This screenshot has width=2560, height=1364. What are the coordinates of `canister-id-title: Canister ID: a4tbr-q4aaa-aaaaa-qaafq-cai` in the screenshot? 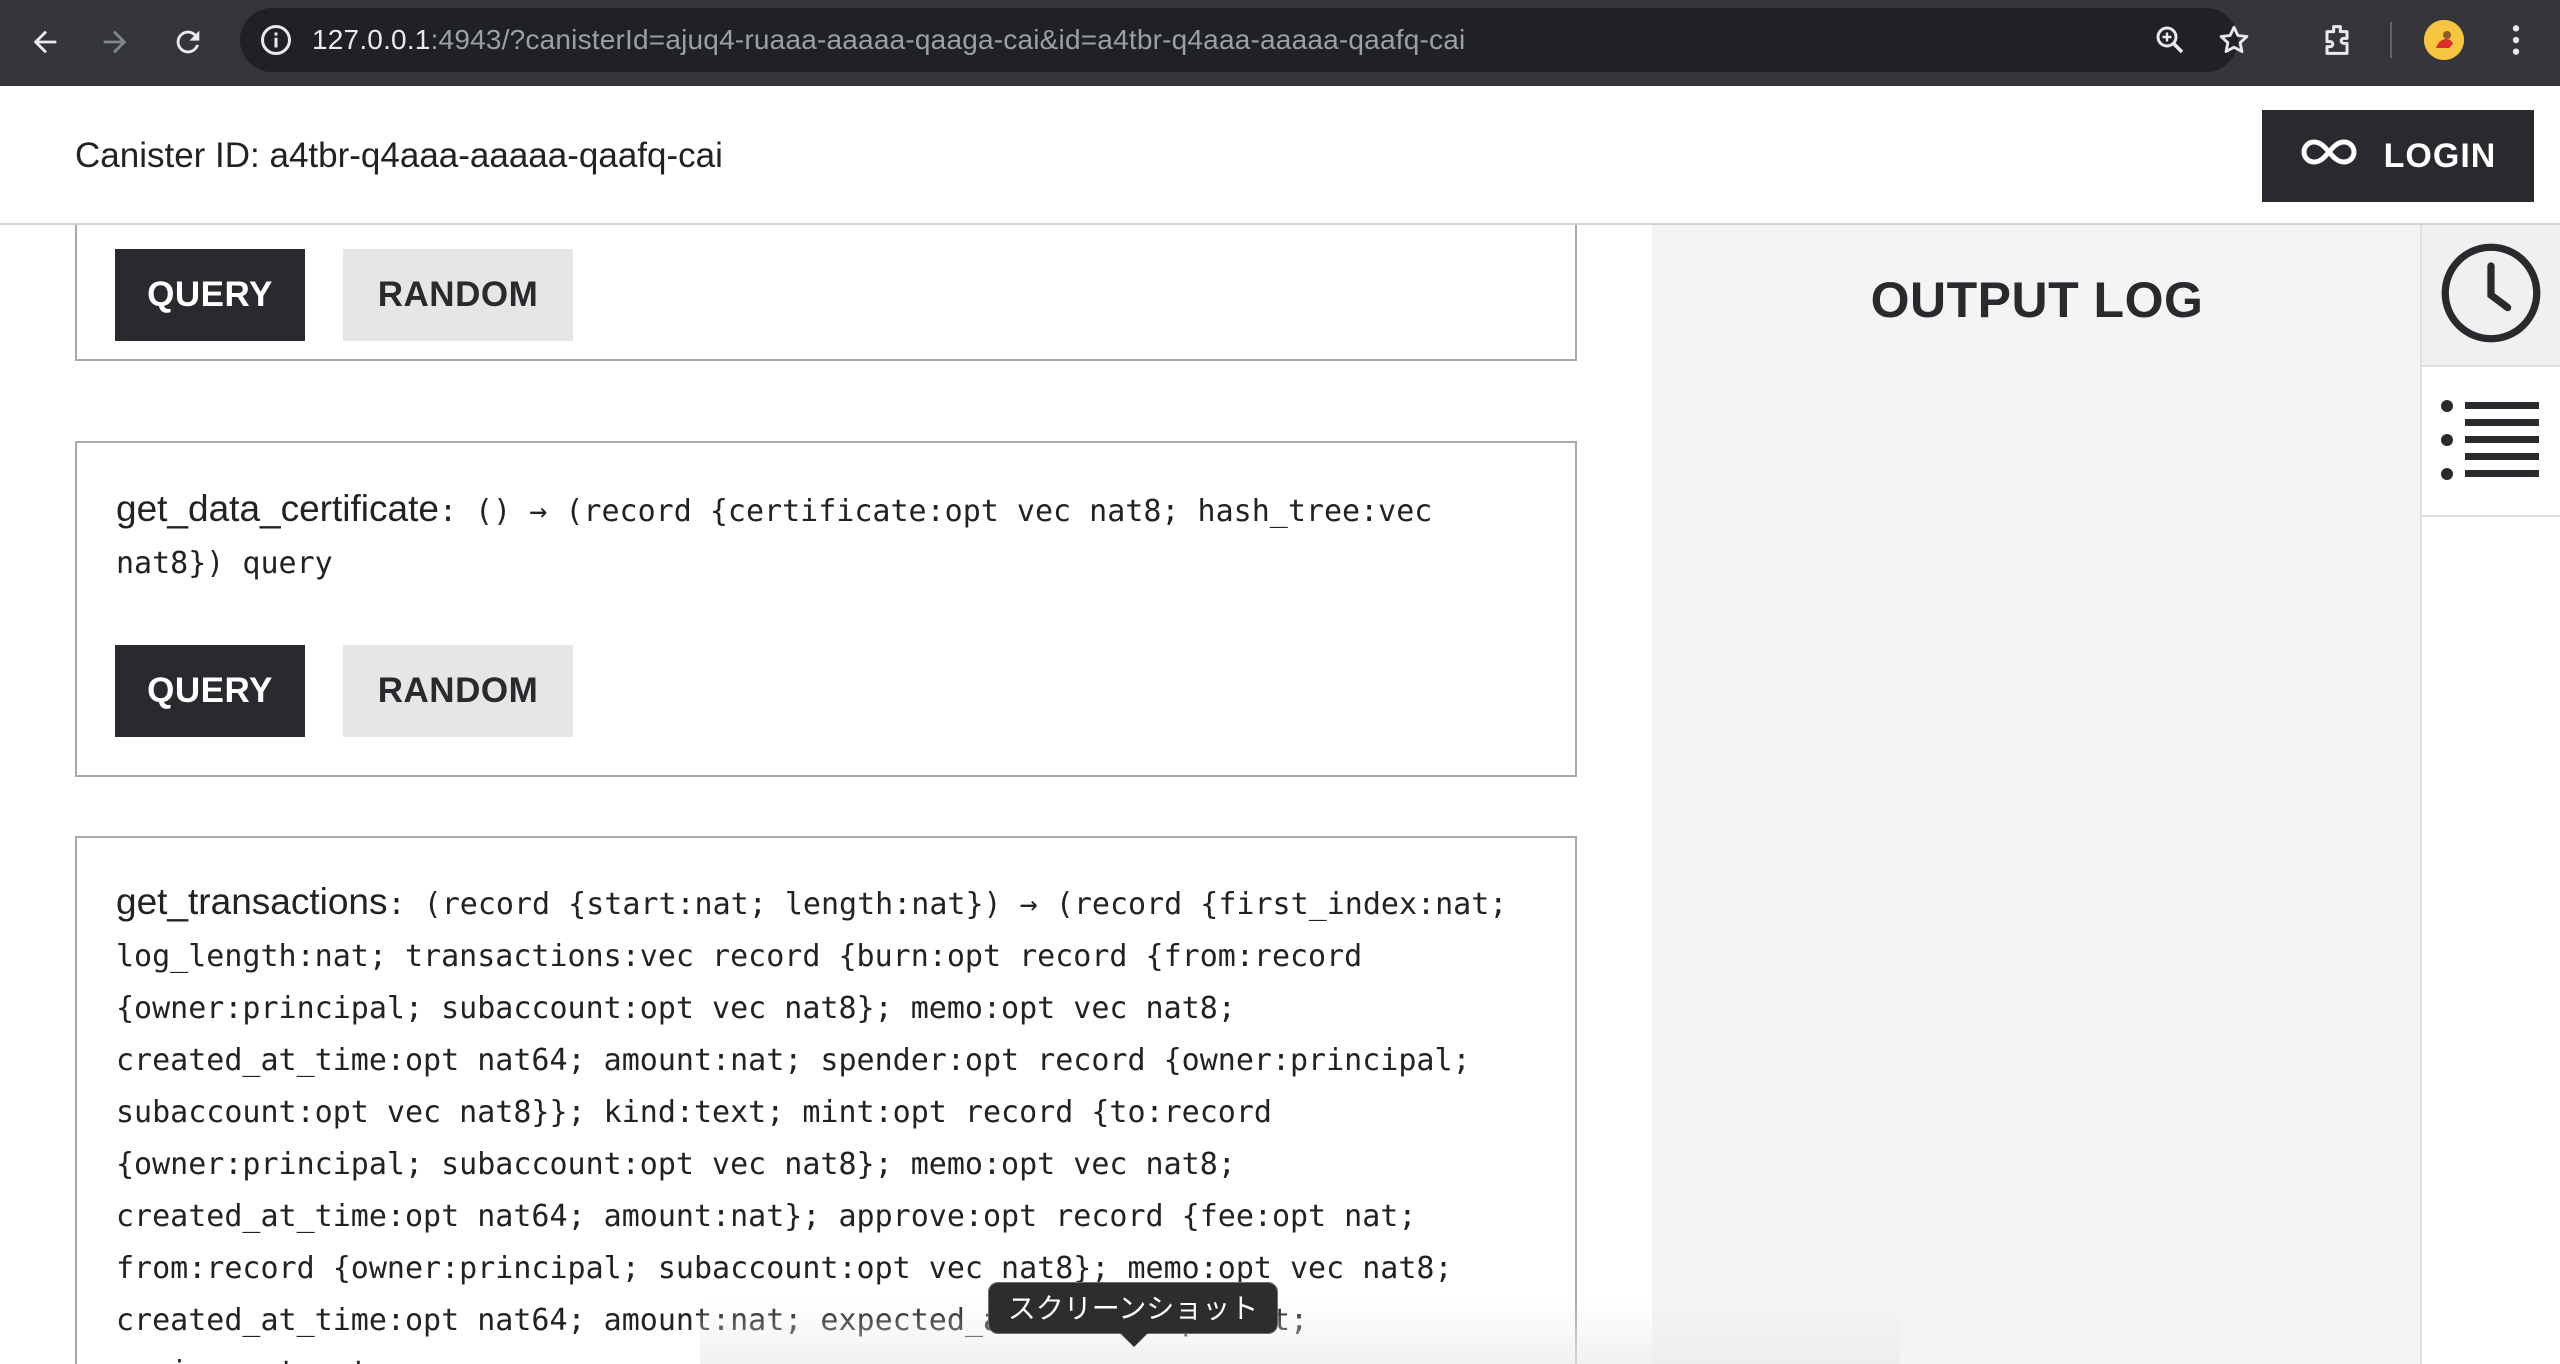 It's located at (399, 155).